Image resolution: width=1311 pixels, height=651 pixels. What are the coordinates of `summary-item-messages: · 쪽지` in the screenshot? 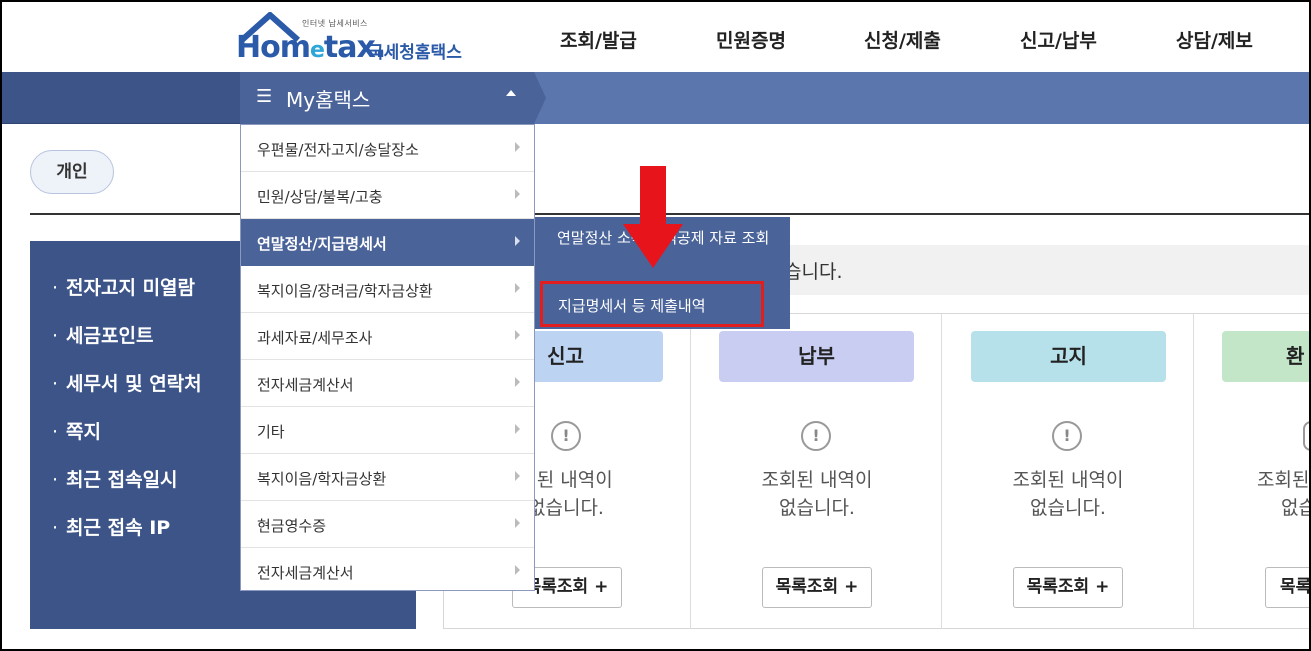 It's located at (76, 430).